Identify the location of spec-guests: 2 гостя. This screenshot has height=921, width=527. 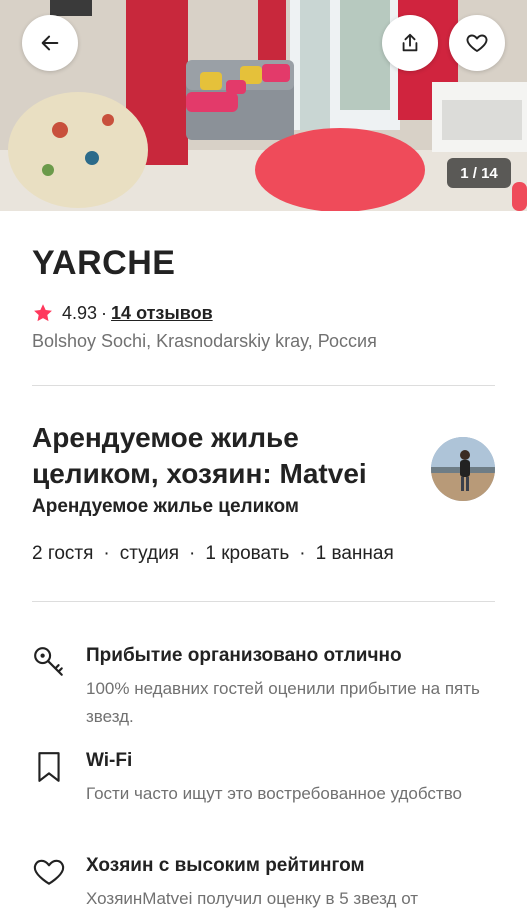
(63, 553).